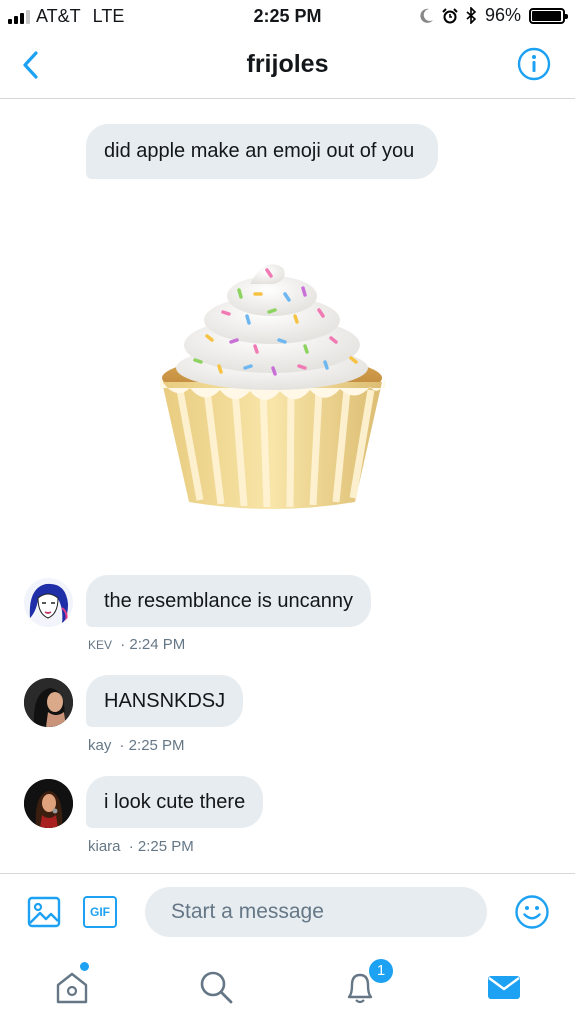 The height and width of the screenshot is (1023, 575). What do you see at coordinates (165, 701) in the screenshot?
I see `message-bubble: HANSNKDSJ` at bounding box center [165, 701].